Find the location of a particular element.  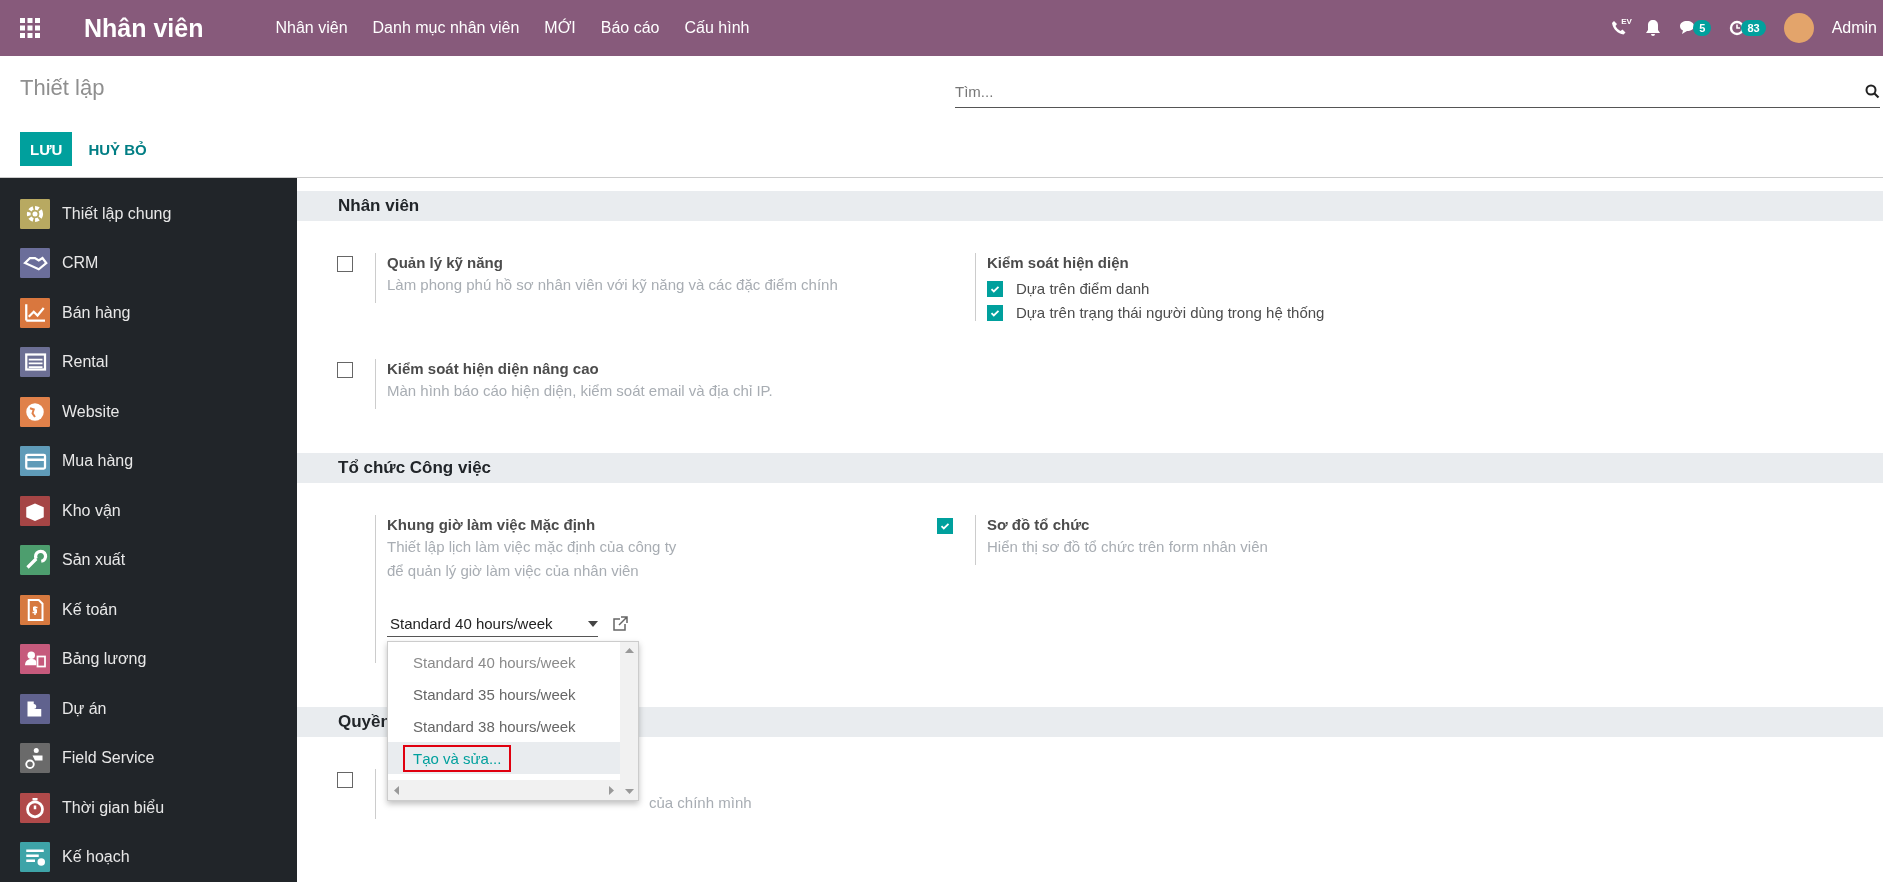

sidebar-item: Thiết lập chung is located at coordinates (148, 214).